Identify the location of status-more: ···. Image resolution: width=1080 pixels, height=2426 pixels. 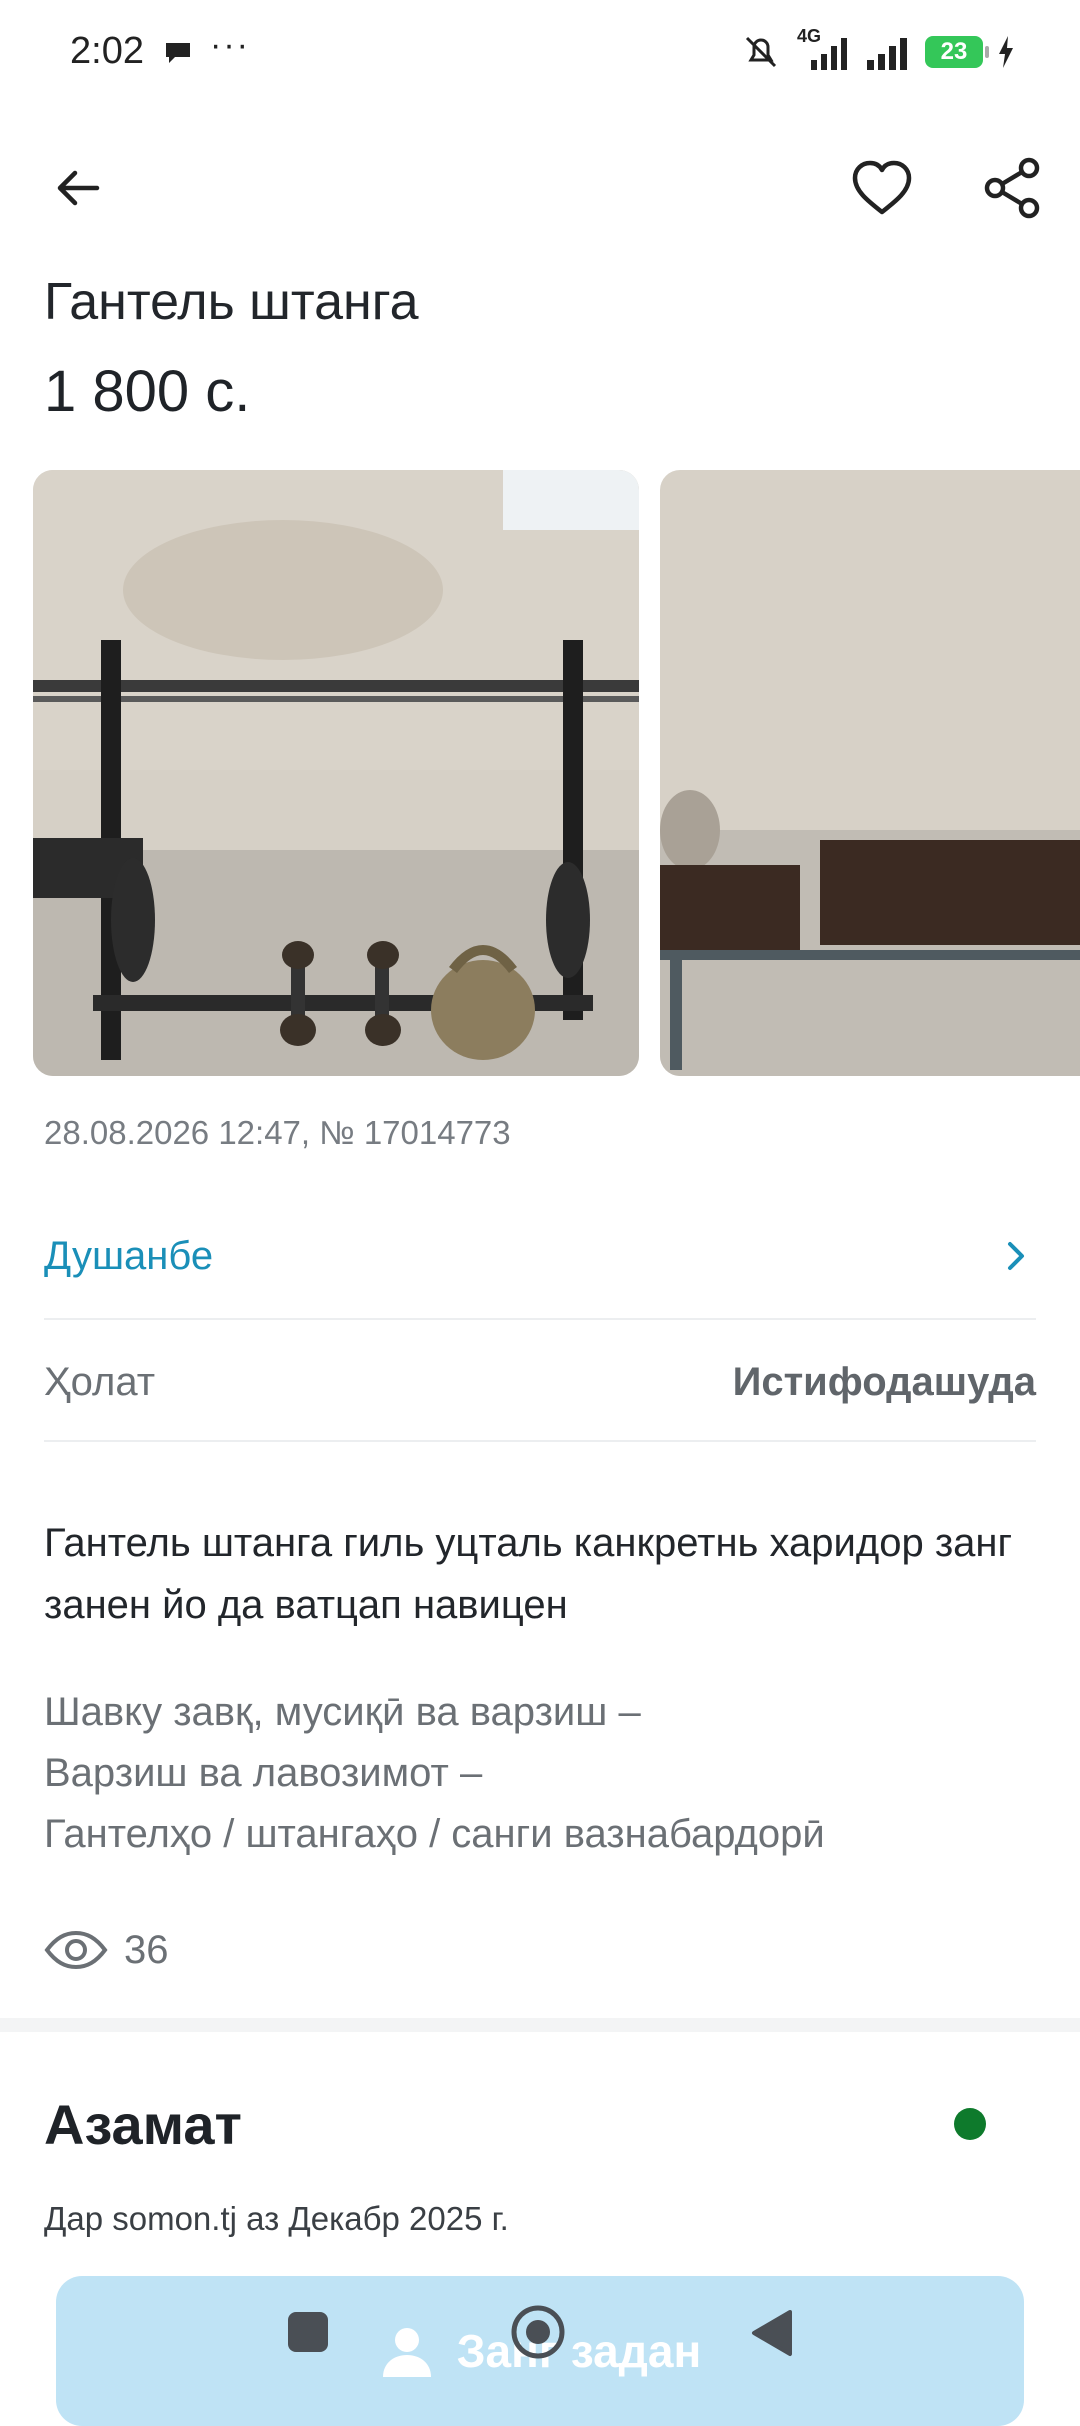
(230, 45).